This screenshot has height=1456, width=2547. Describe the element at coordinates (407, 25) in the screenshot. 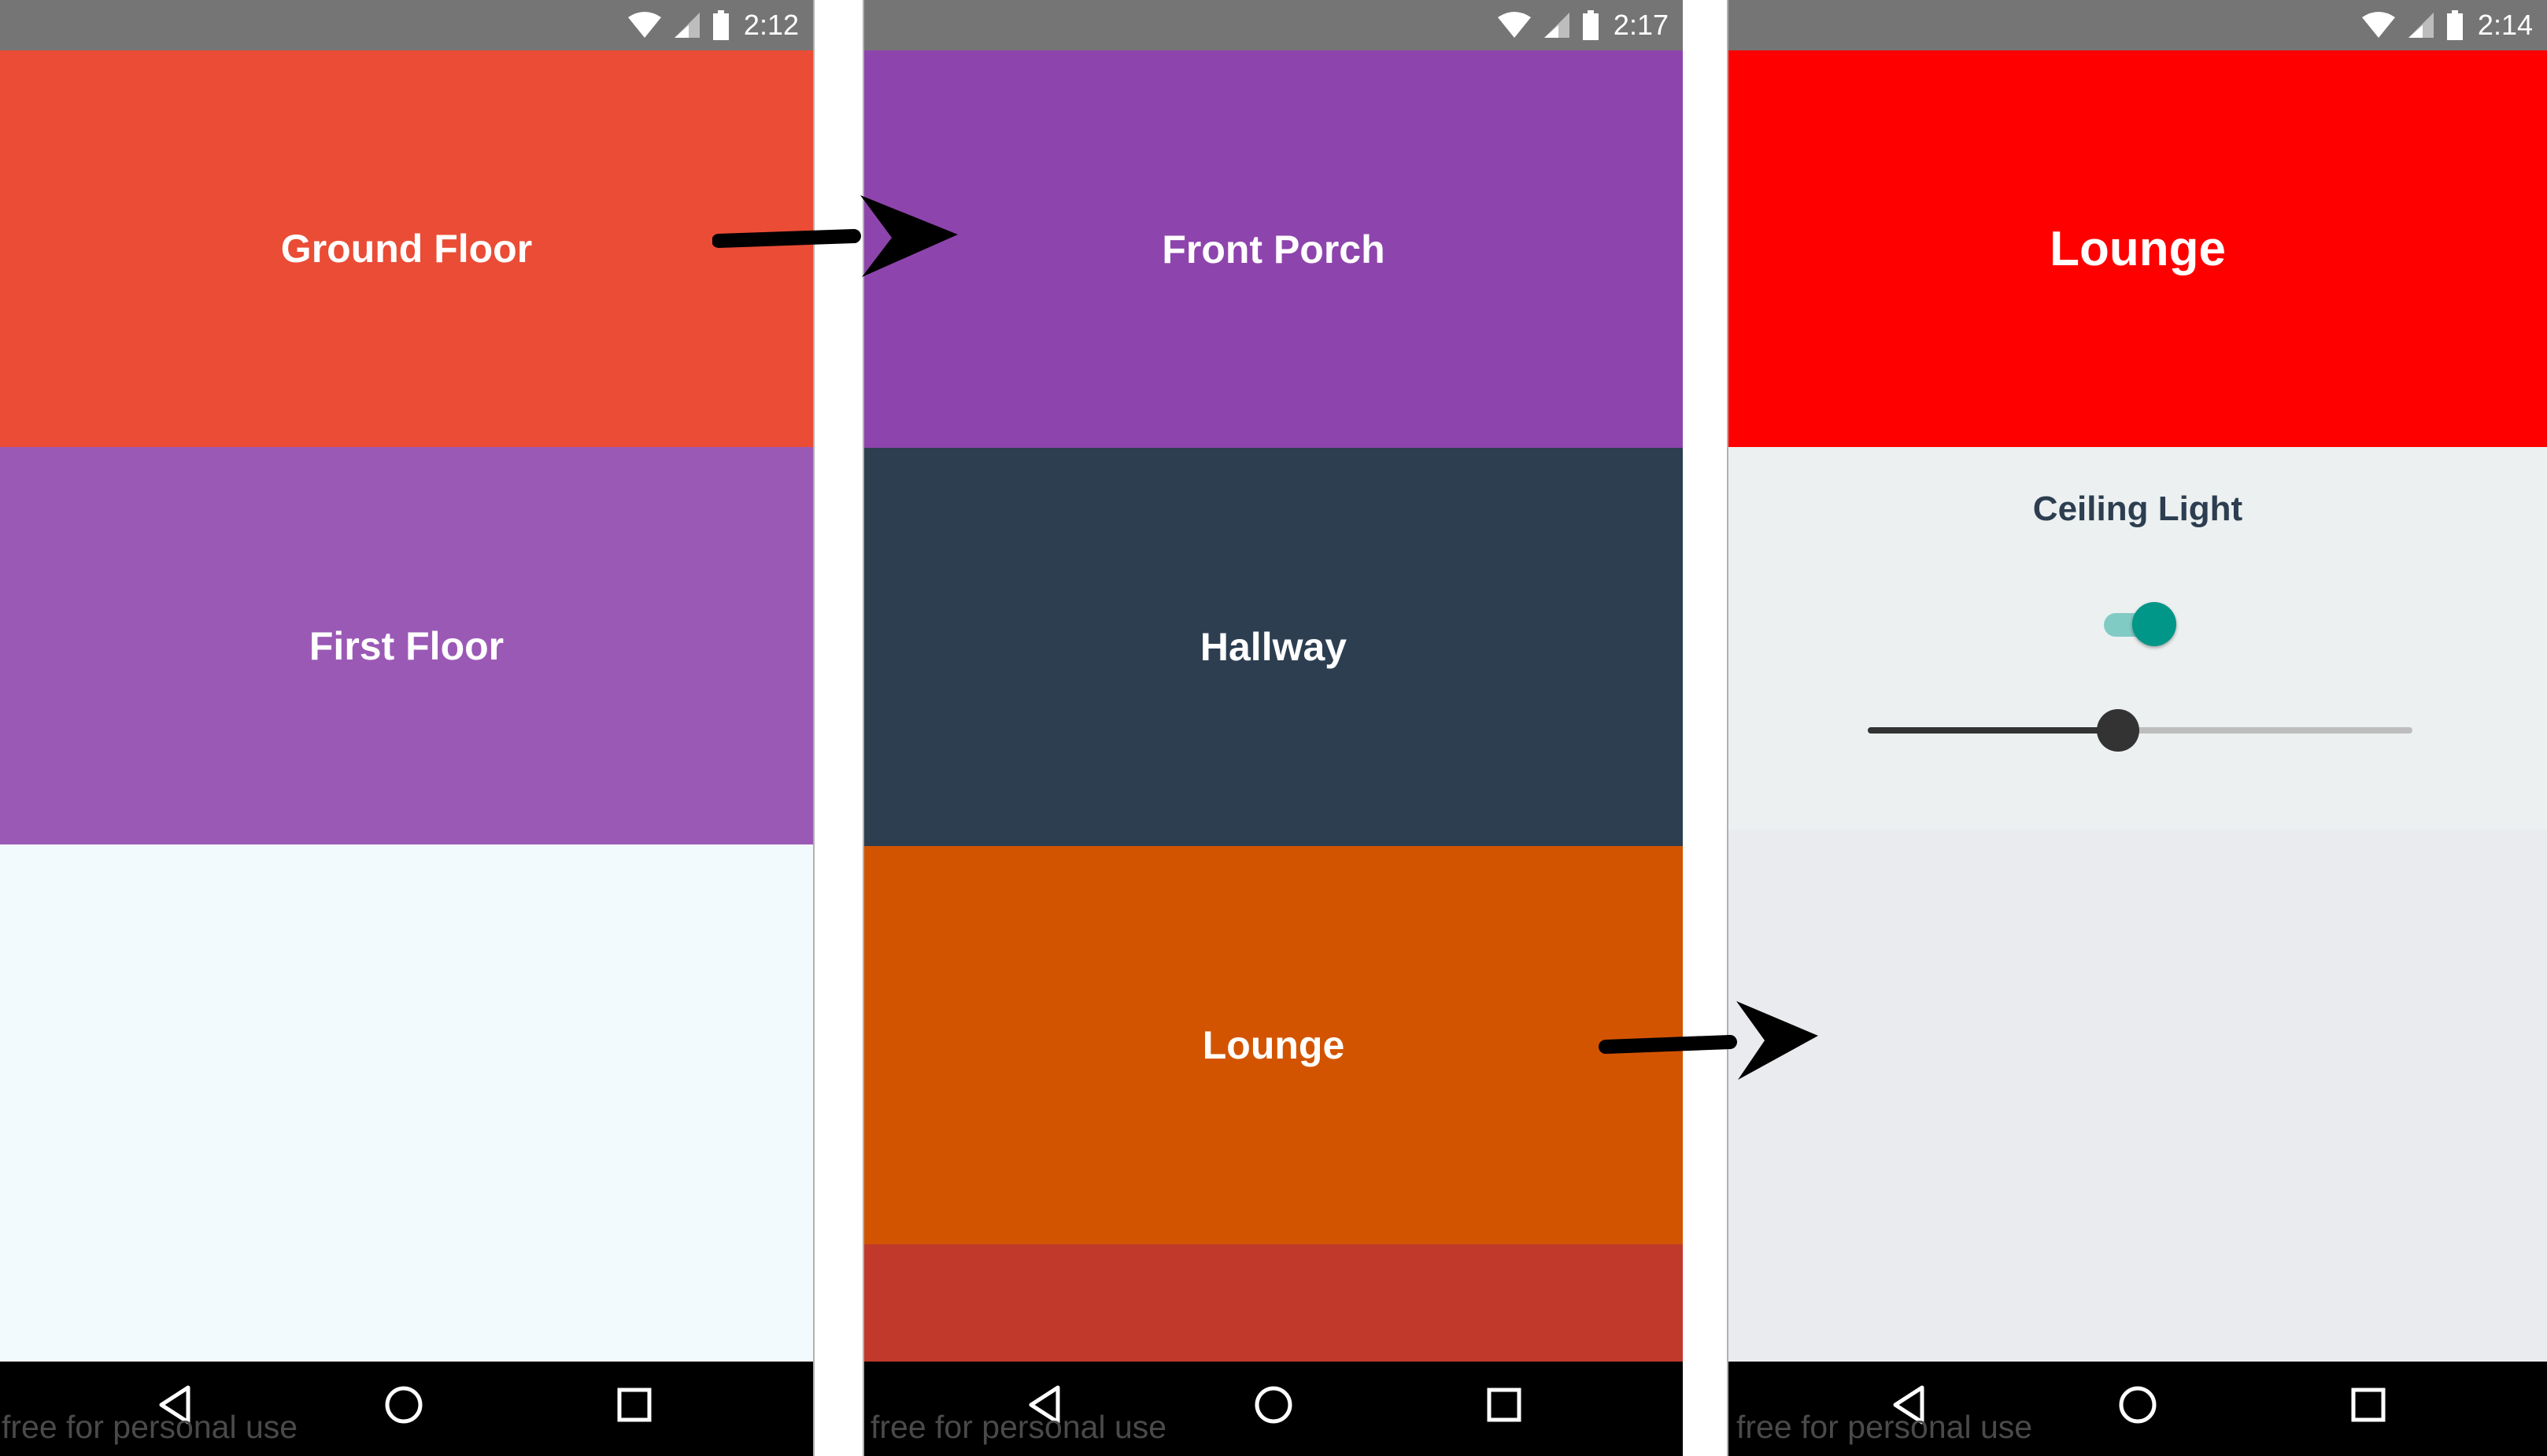

I see `status-bar: 2:12` at that location.